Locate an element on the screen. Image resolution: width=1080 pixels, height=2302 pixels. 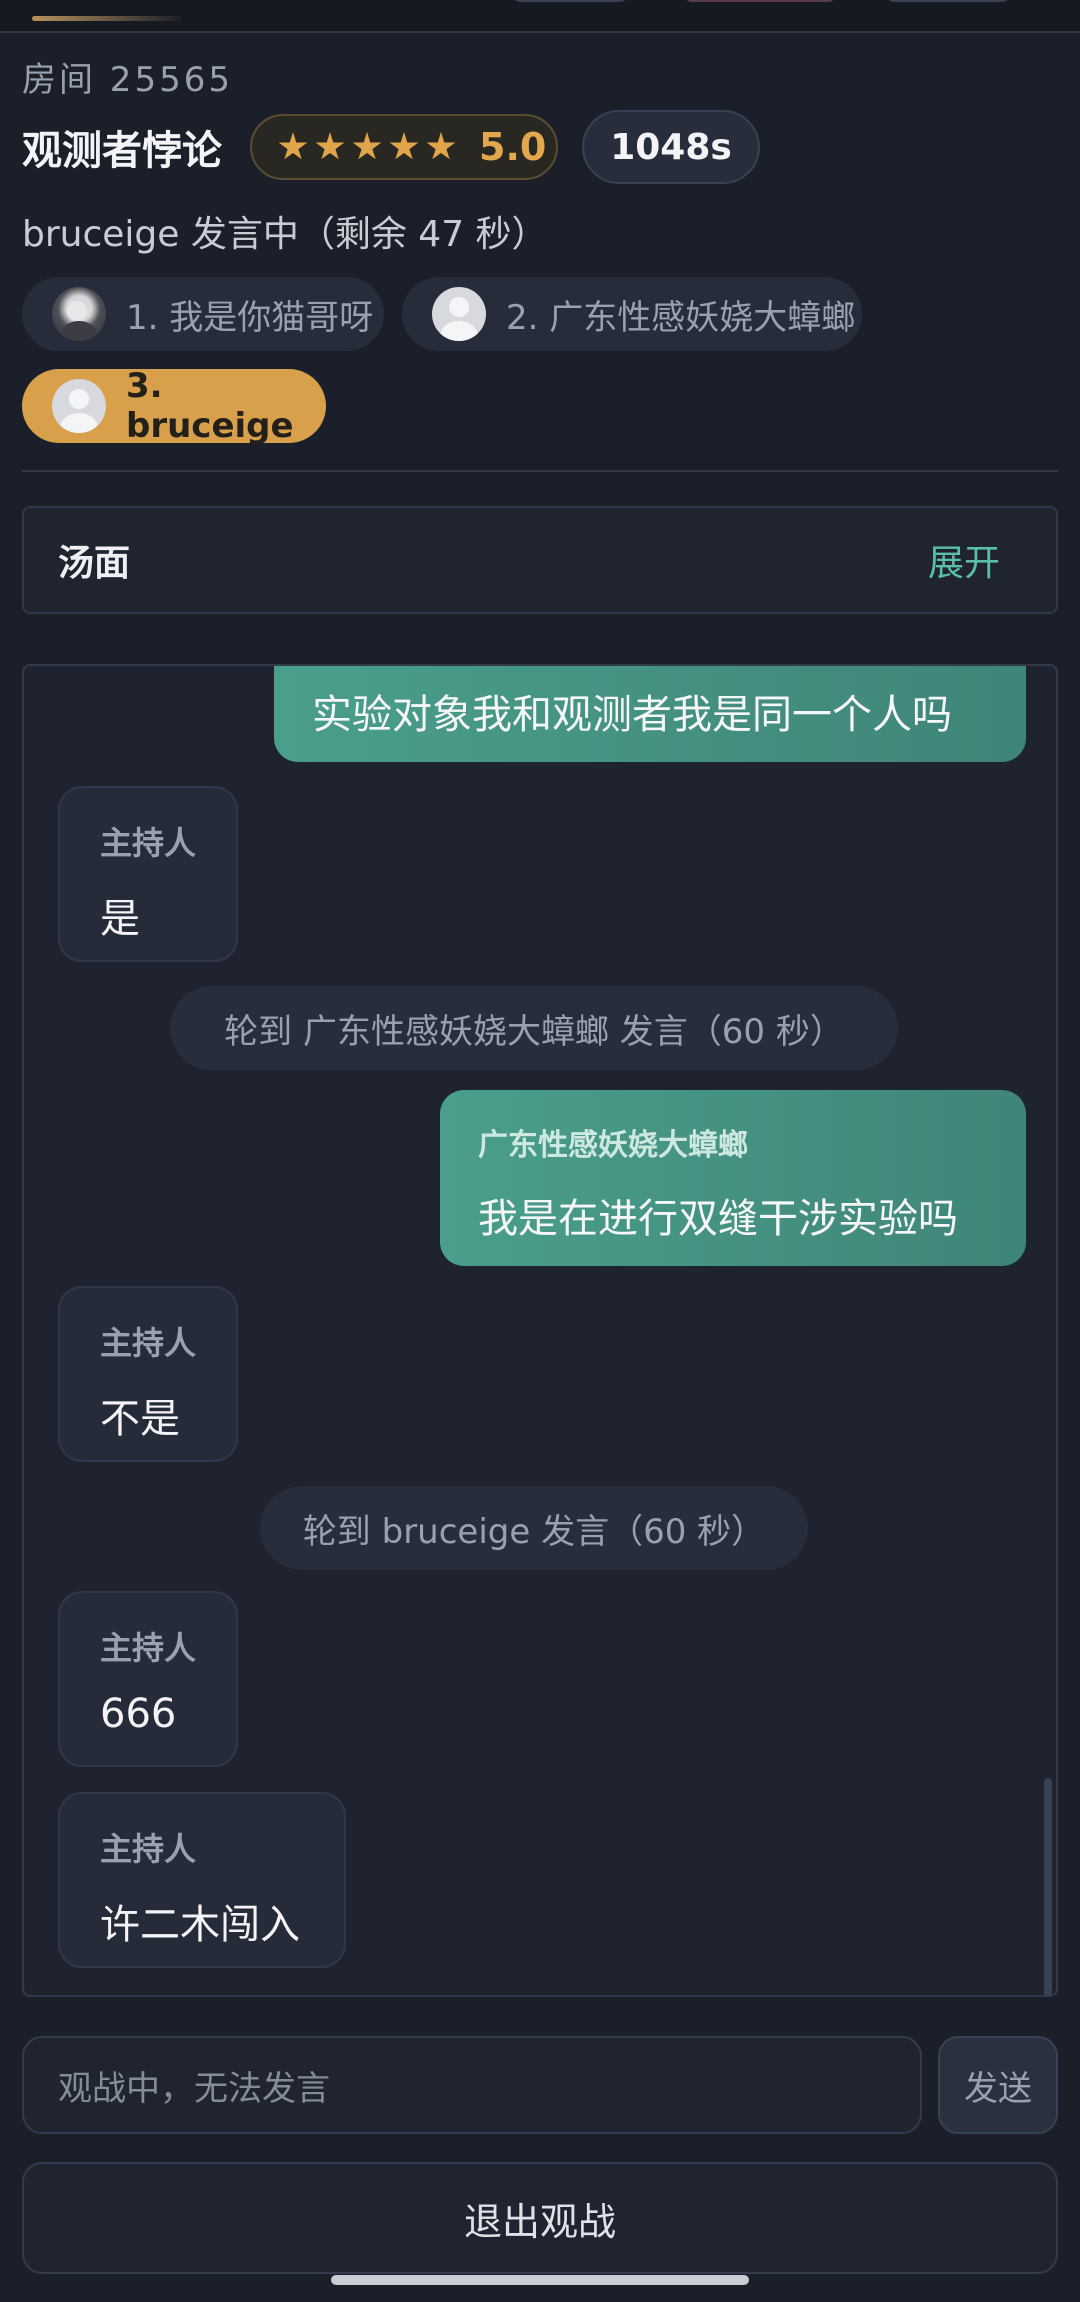
top-navigation-bar is located at coordinates (540, 16).